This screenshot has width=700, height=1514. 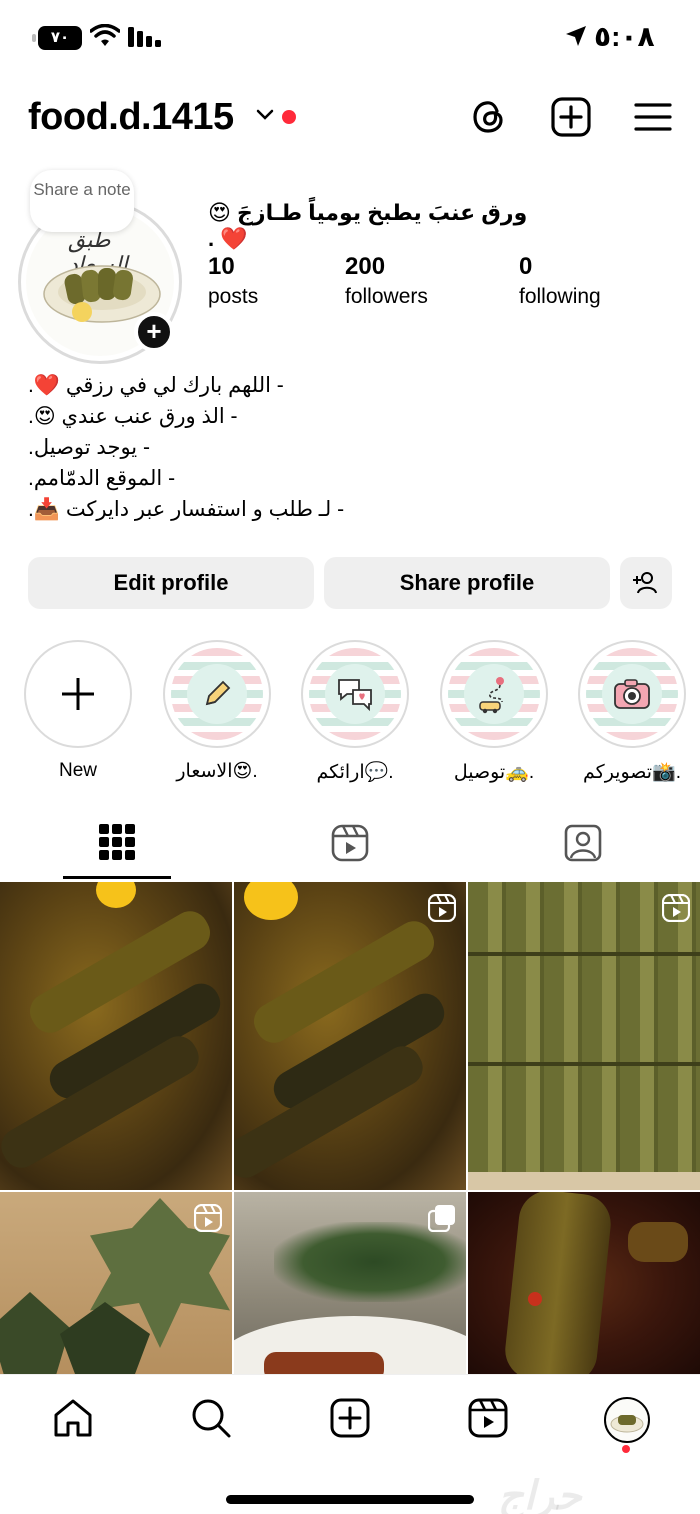 What do you see at coordinates (217, 771) in the screenshot?
I see `highlight-label: الاسعار😍.` at bounding box center [217, 771].